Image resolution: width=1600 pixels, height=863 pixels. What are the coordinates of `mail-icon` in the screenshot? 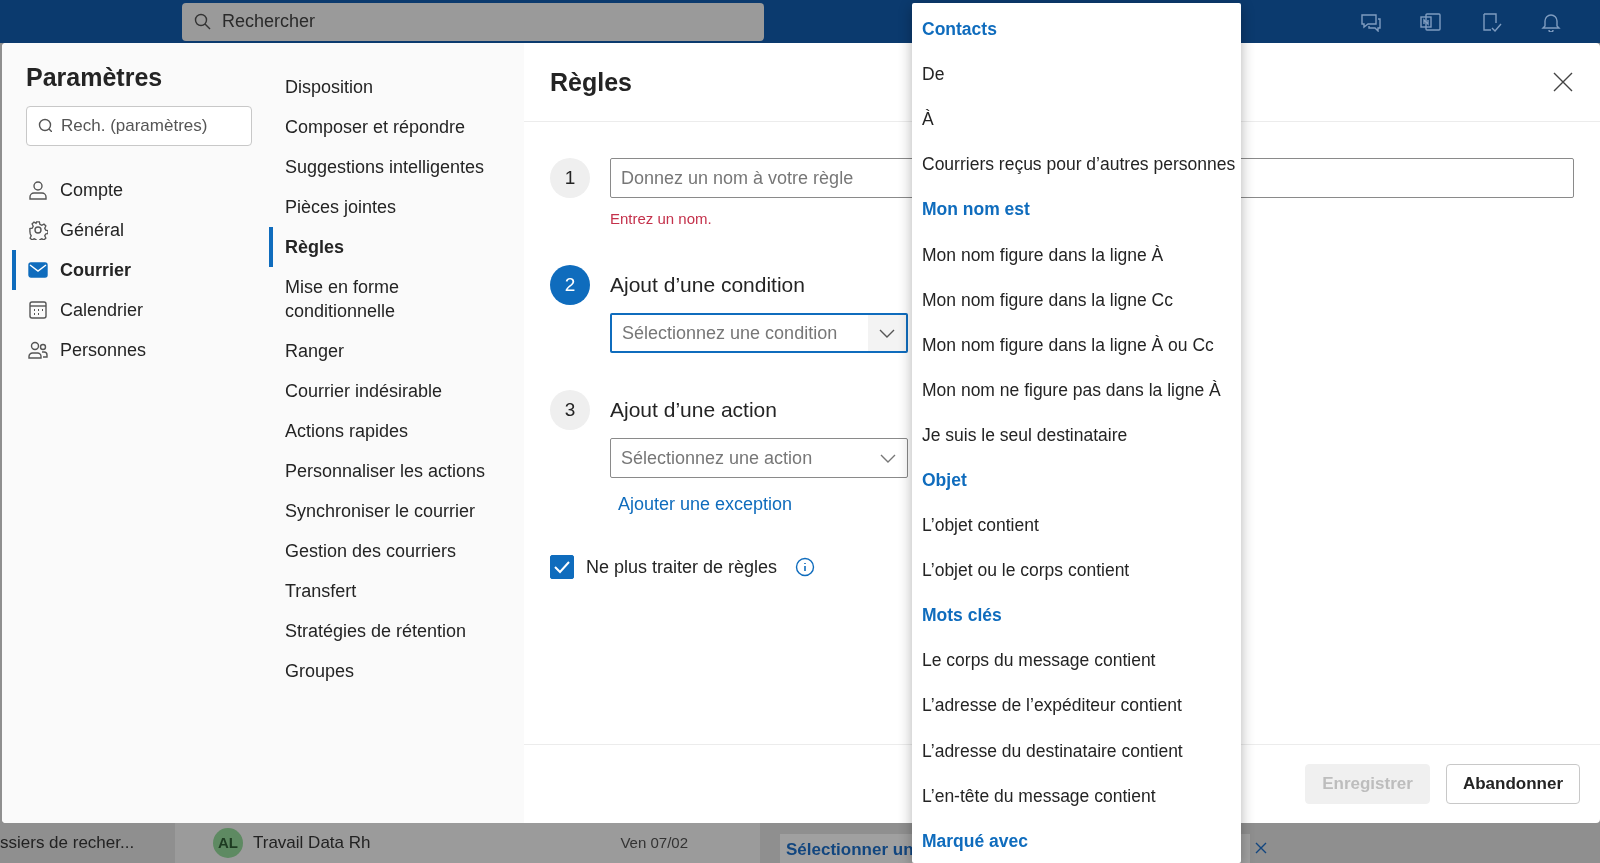 It's located at (38, 270).